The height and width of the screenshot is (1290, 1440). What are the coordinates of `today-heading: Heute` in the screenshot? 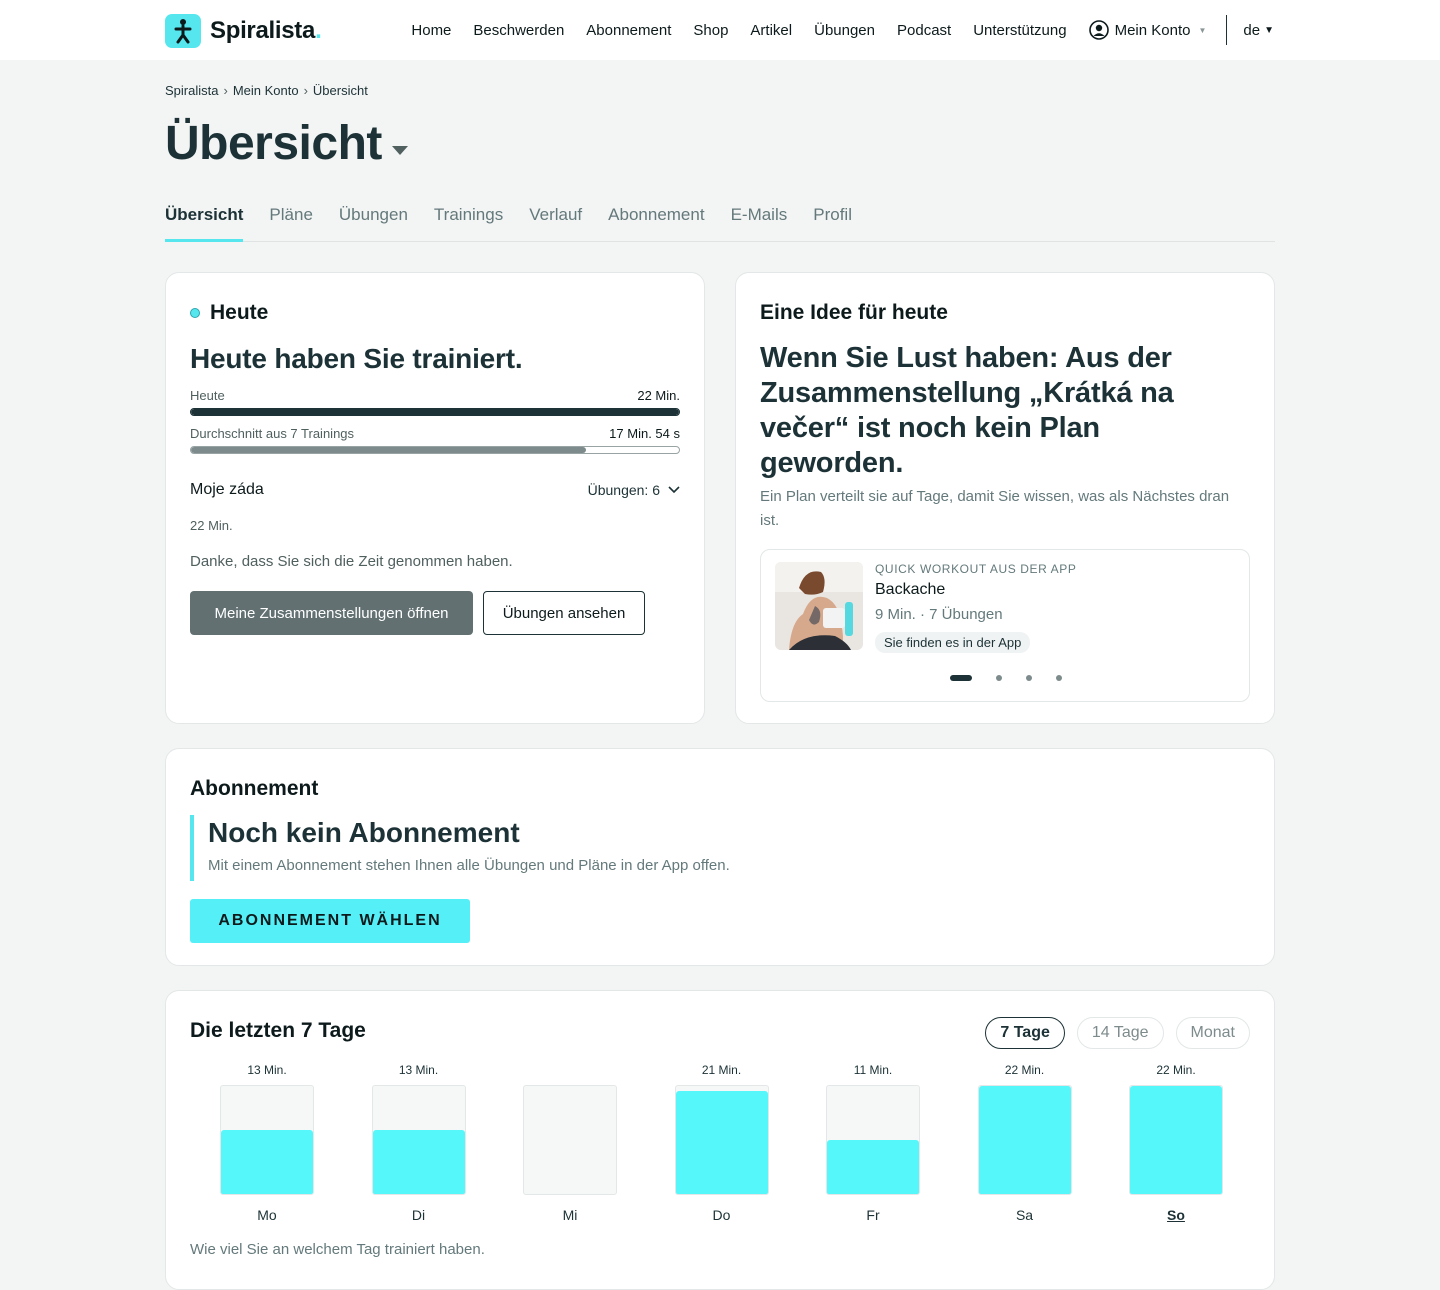 It's located at (239, 312).